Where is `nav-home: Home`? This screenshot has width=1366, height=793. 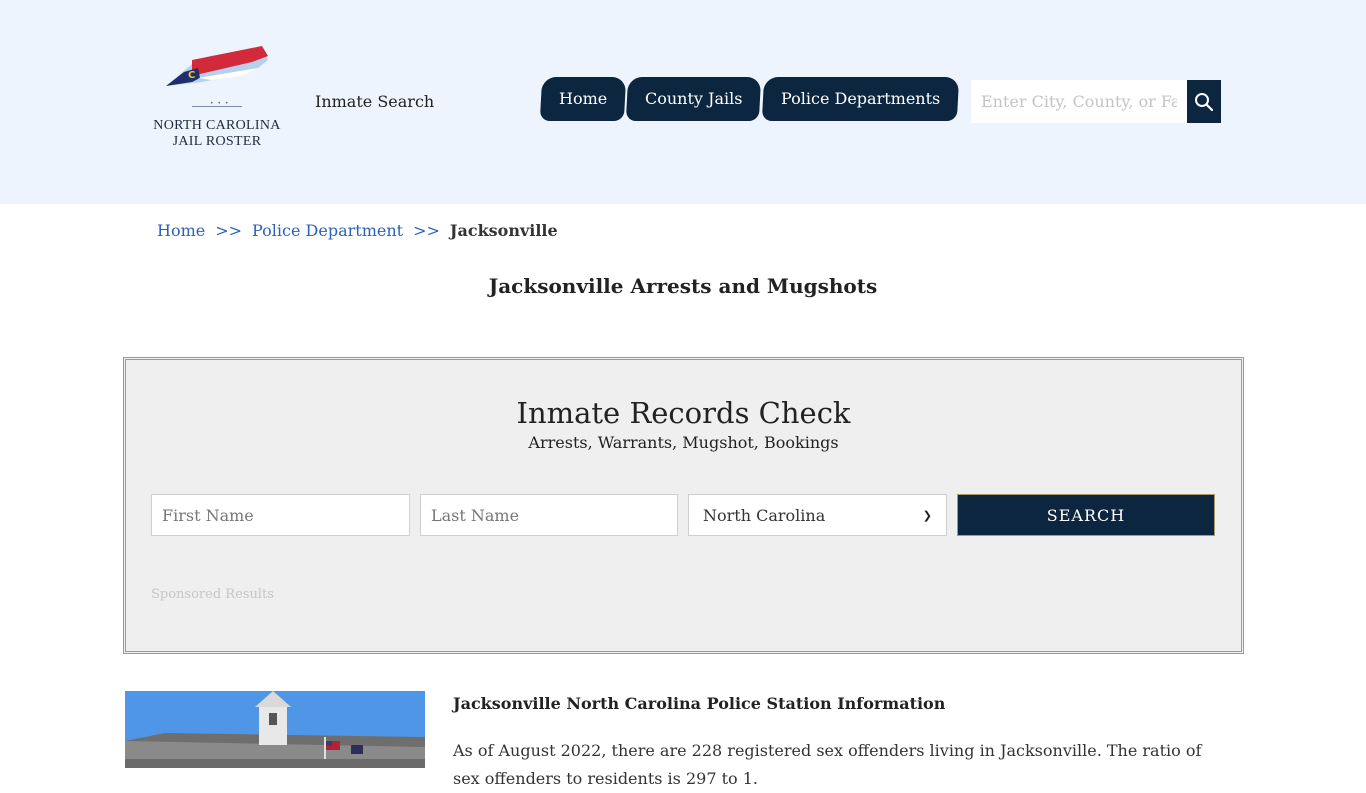
nav-home: Home is located at coordinates (583, 99).